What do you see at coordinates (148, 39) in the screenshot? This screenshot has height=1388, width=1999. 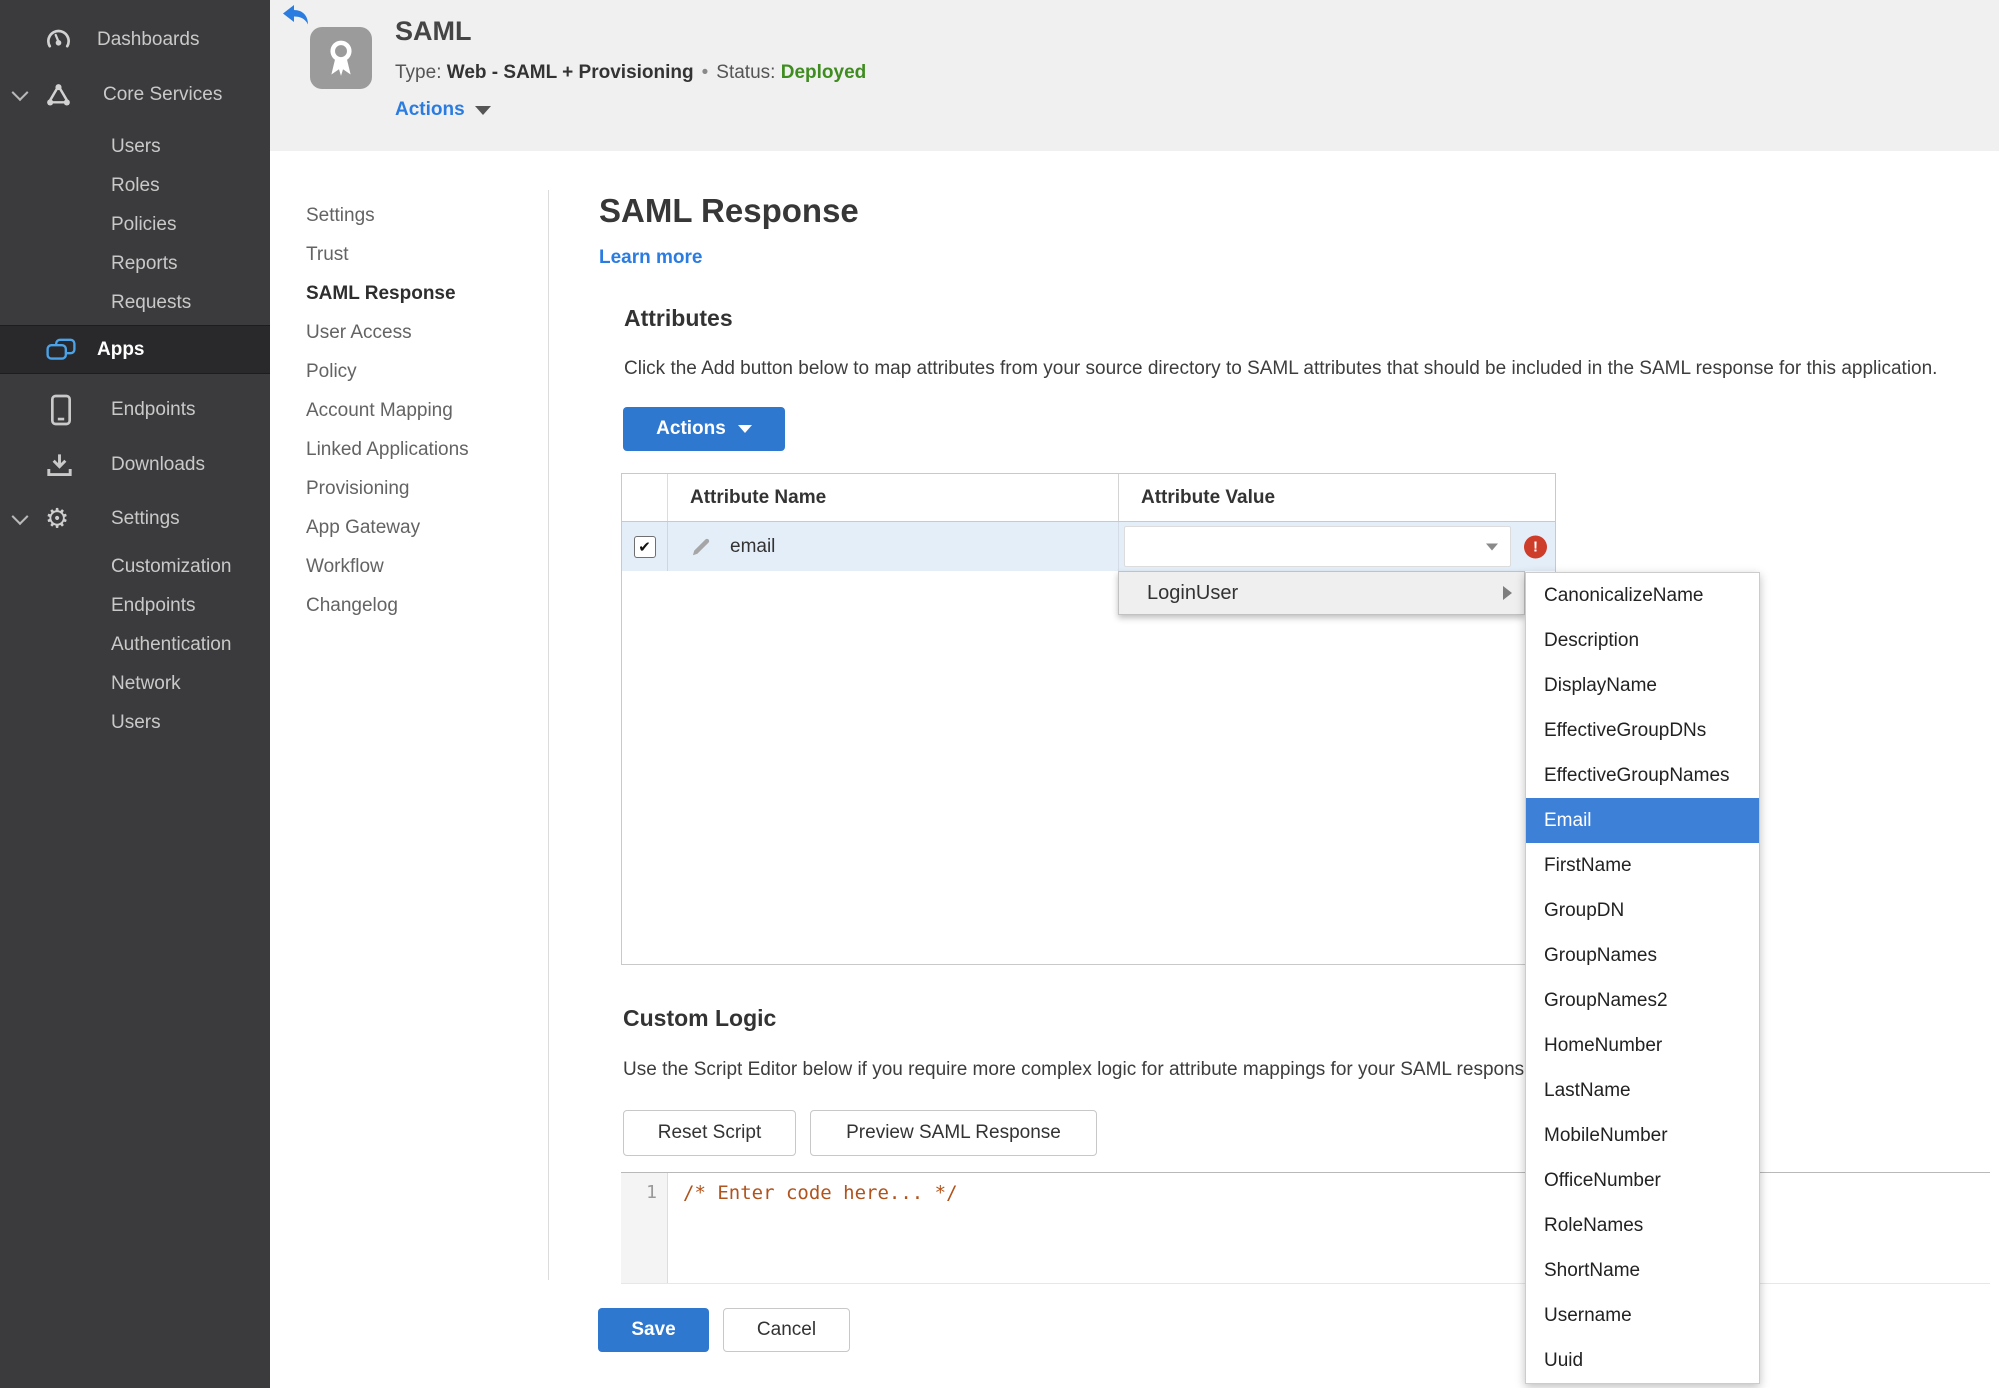 I see `sidebar-item-label: Dashboards` at bounding box center [148, 39].